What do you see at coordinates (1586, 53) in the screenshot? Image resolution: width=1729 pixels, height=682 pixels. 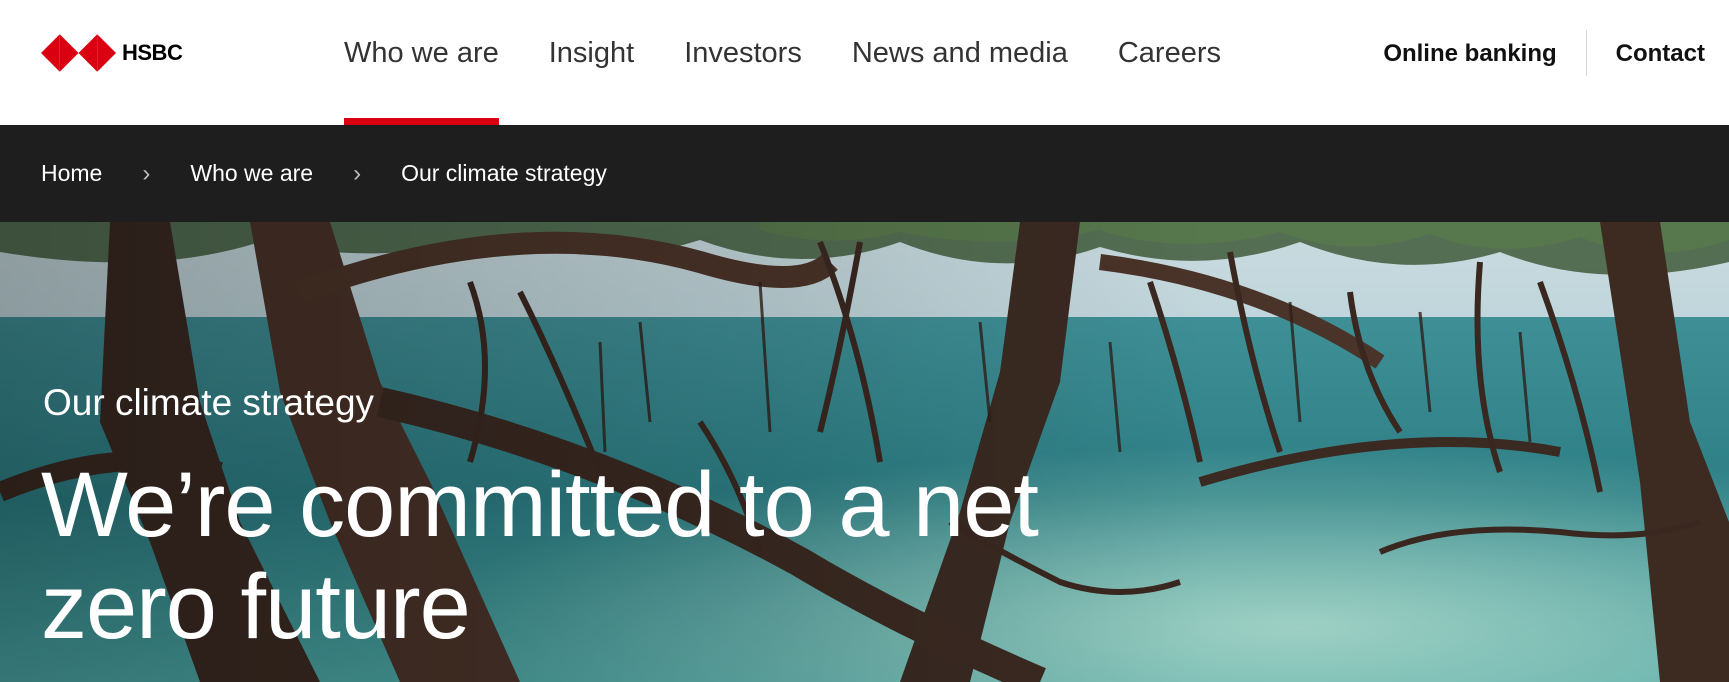 I see `utility-divider` at bounding box center [1586, 53].